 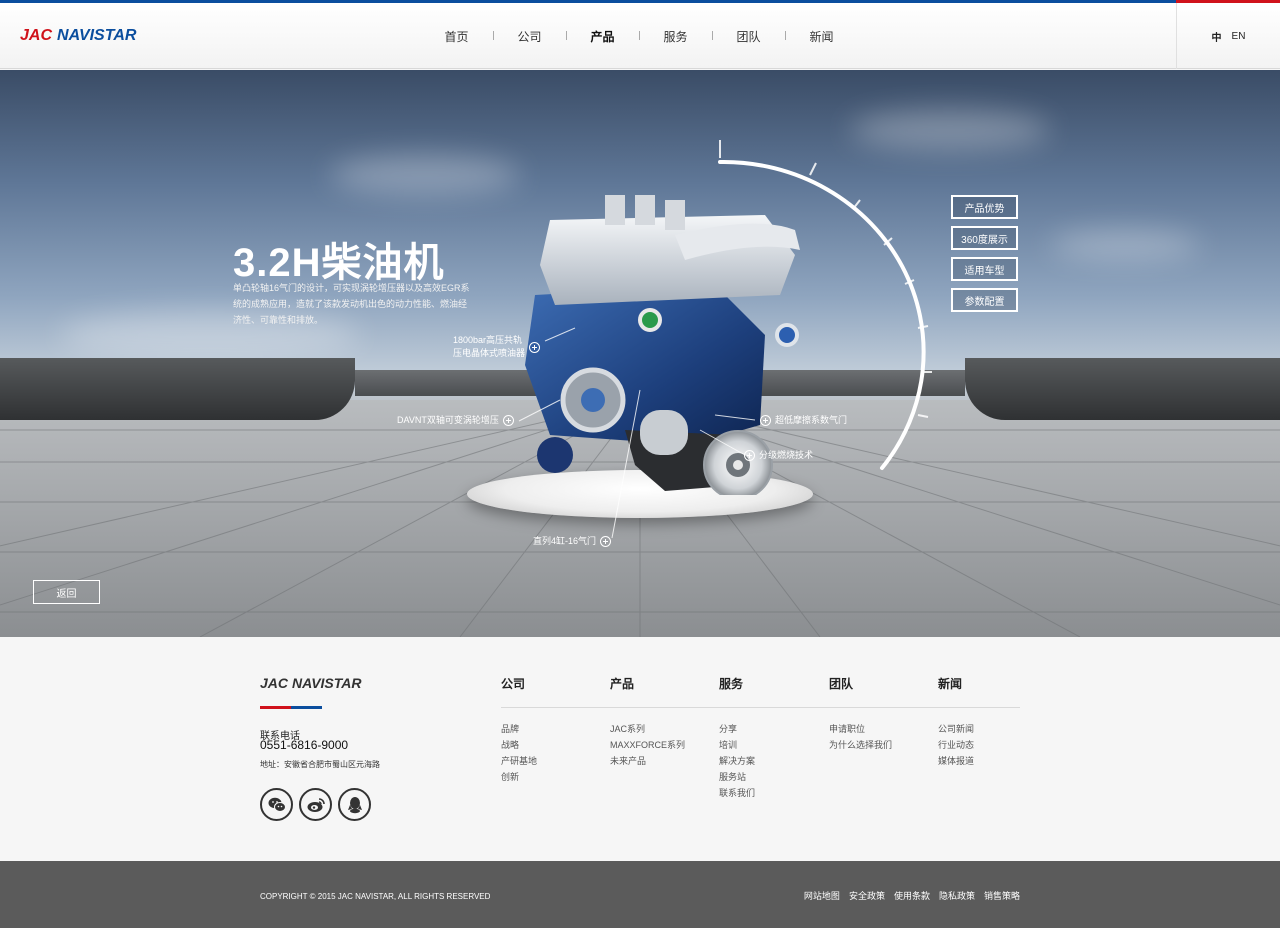 I want to click on footer-col-news: 新闻 公司新闻 行业动态 媒体报道, so click(x=956, y=722).